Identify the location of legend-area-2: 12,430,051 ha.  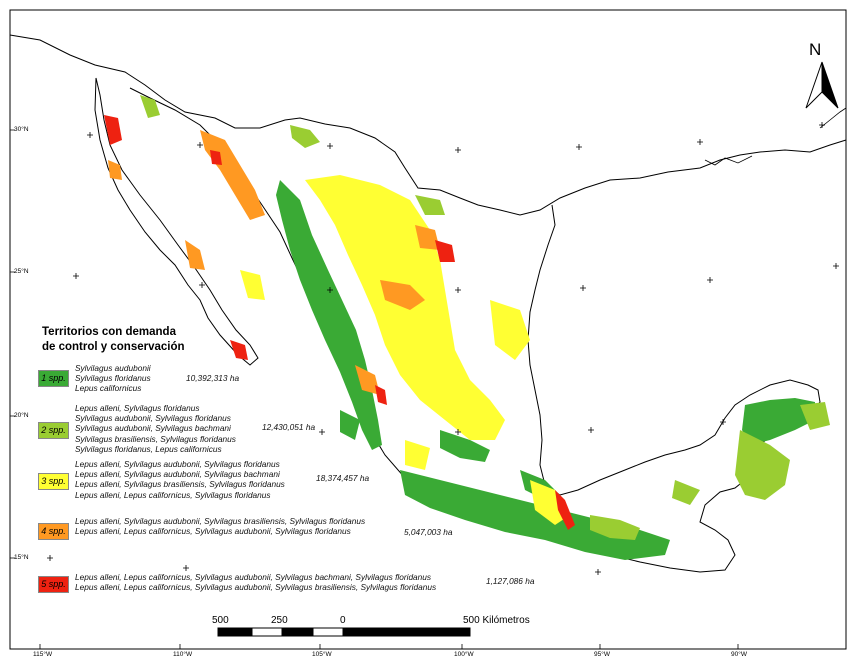
(289, 427).